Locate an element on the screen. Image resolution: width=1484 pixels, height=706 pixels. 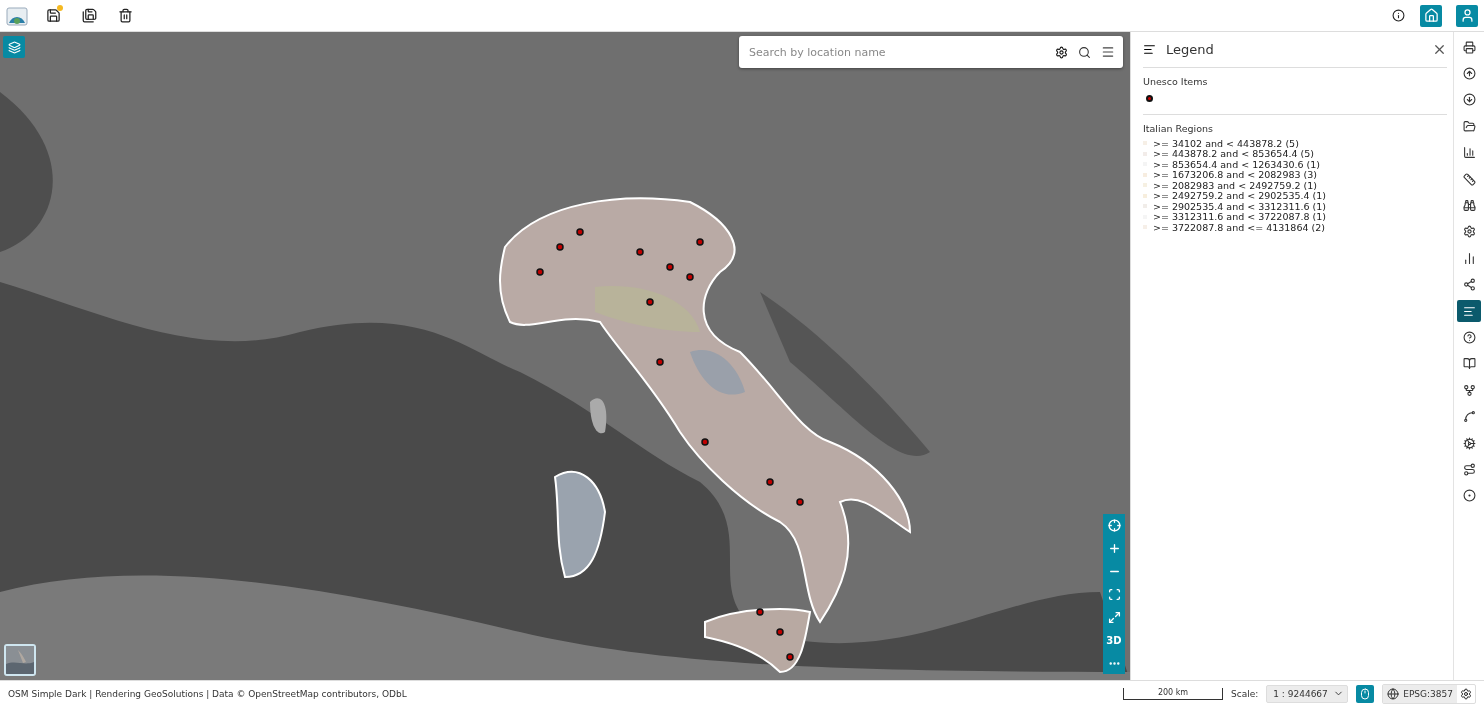
user-button is located at coordinates (1467, 15).